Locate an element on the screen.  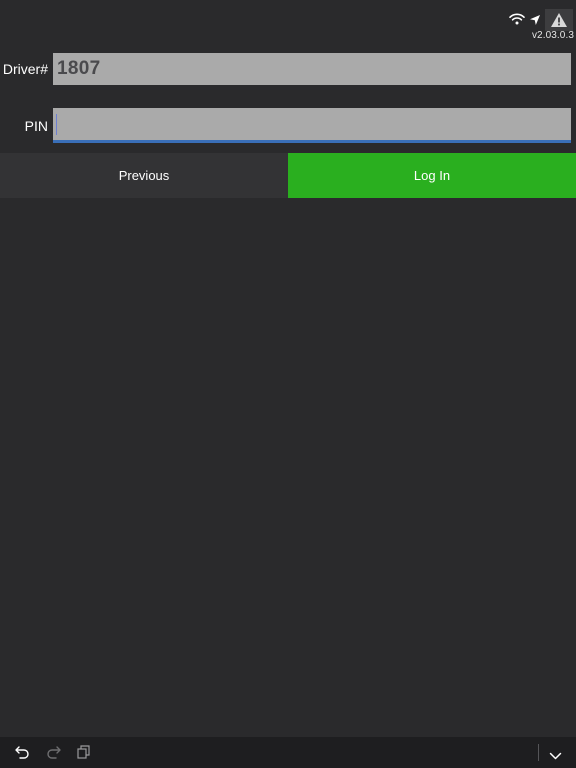
text-cursor is located at coordinates (56, 124).